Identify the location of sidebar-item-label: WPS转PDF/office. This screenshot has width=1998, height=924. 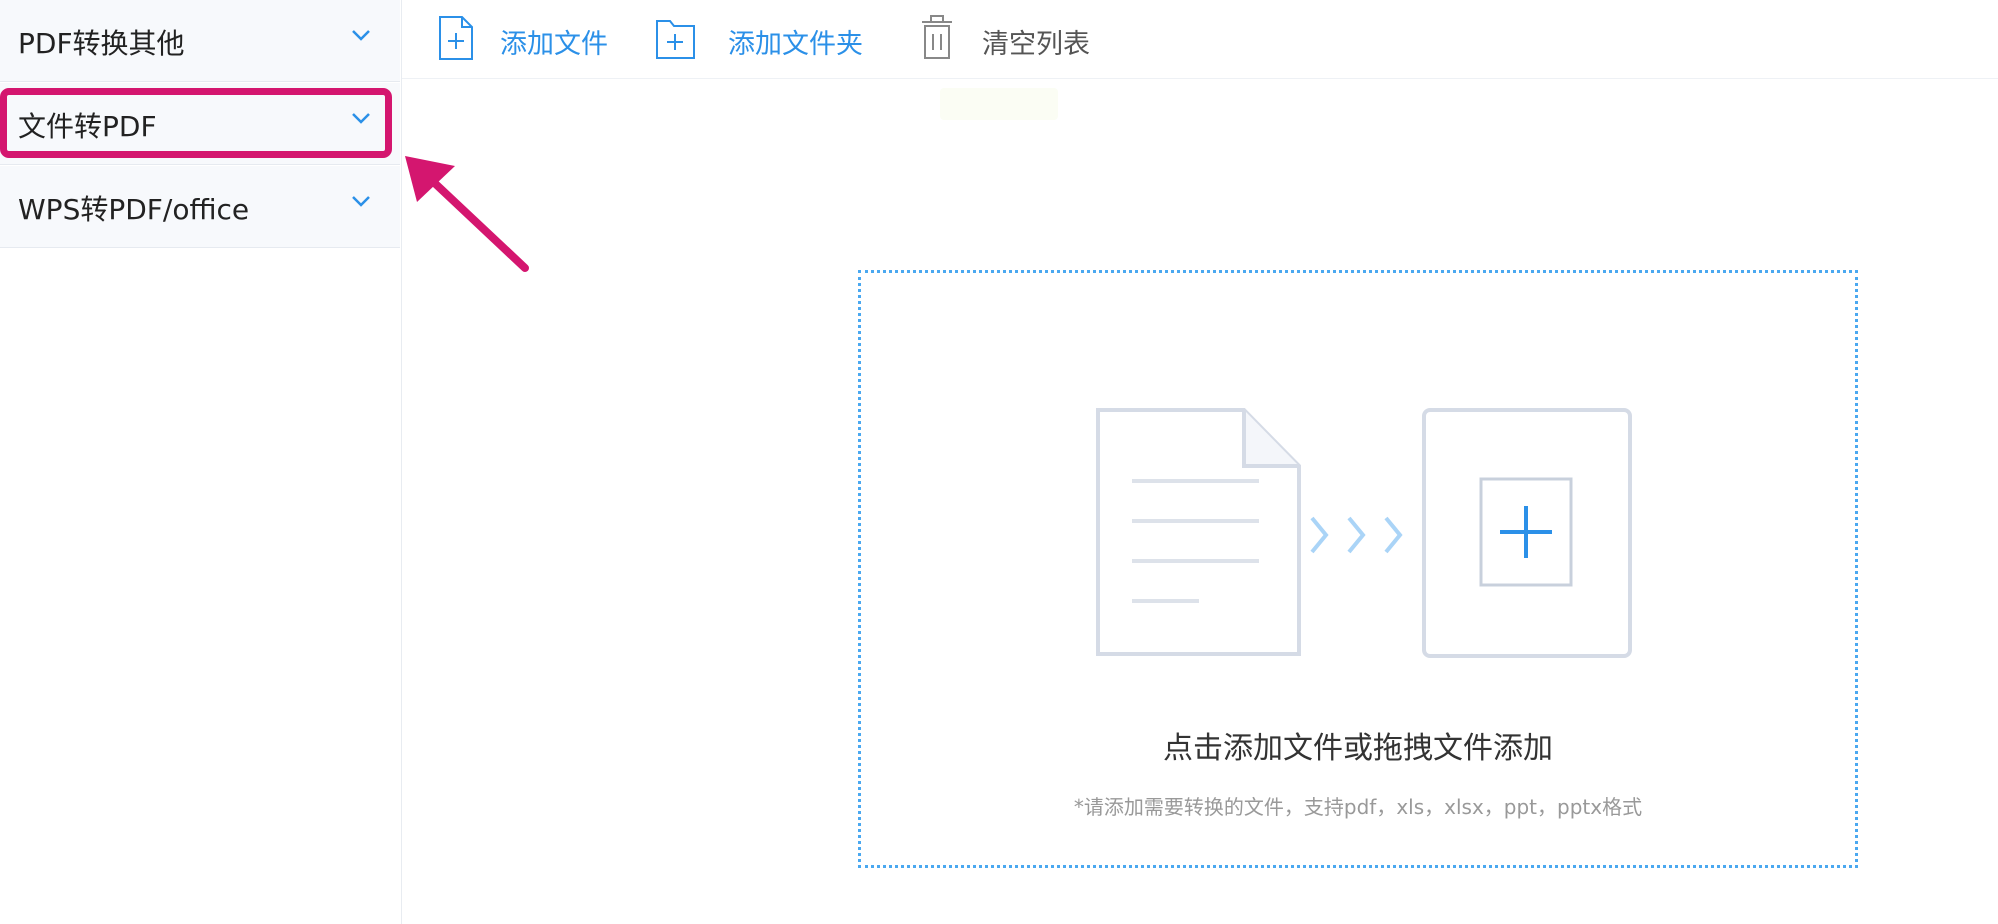
(134, 209).